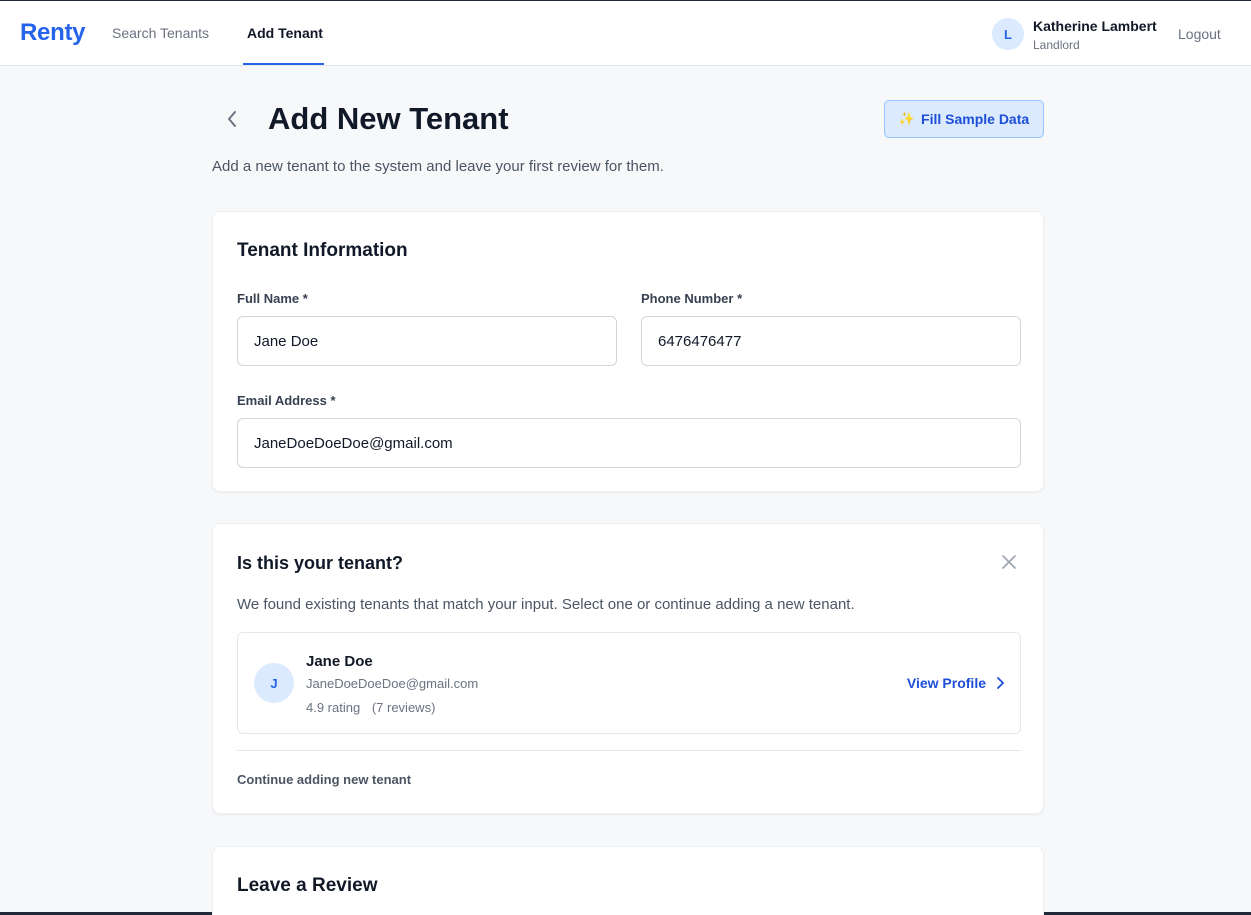  What do you see at coordinates (339, 661) in the screenshot?
I see `tenant-name: Jane Doe` at bounding box center [339, 661].